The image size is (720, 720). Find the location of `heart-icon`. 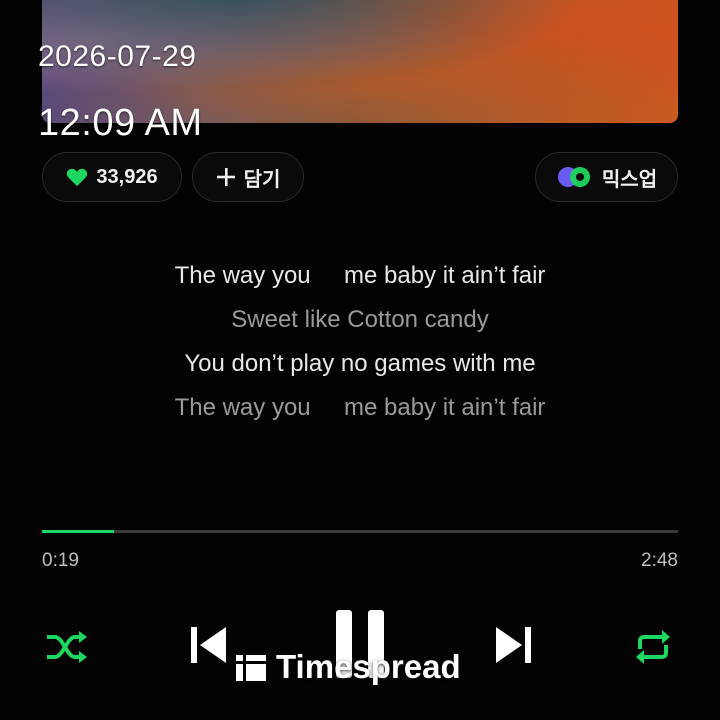

heart-icon is located at coordinates (77, 177).